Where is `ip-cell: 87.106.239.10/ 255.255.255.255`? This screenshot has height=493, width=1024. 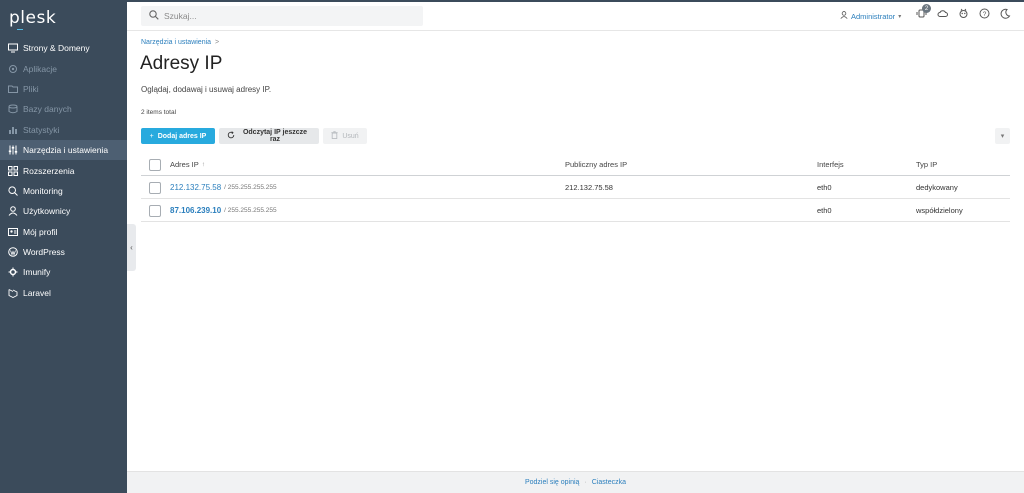 ip-cell: 87.106.239.10/ 255.255.255.255 is located at coordinates (223, 210).